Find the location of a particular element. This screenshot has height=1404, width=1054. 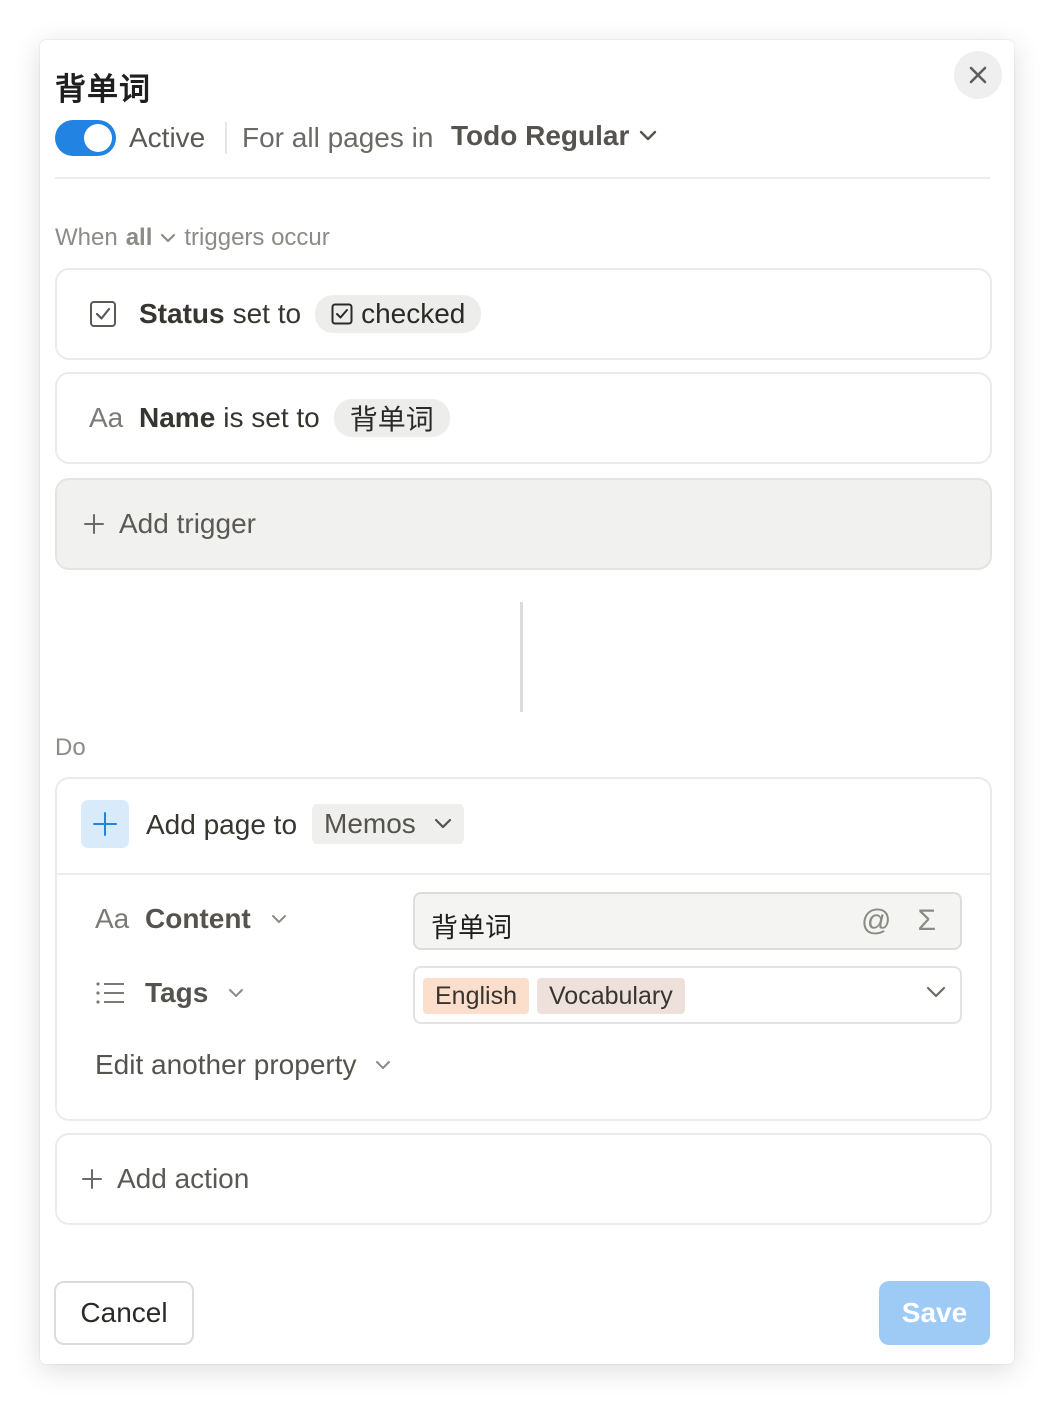

do-label: Do is located at coordinates (70, 747).